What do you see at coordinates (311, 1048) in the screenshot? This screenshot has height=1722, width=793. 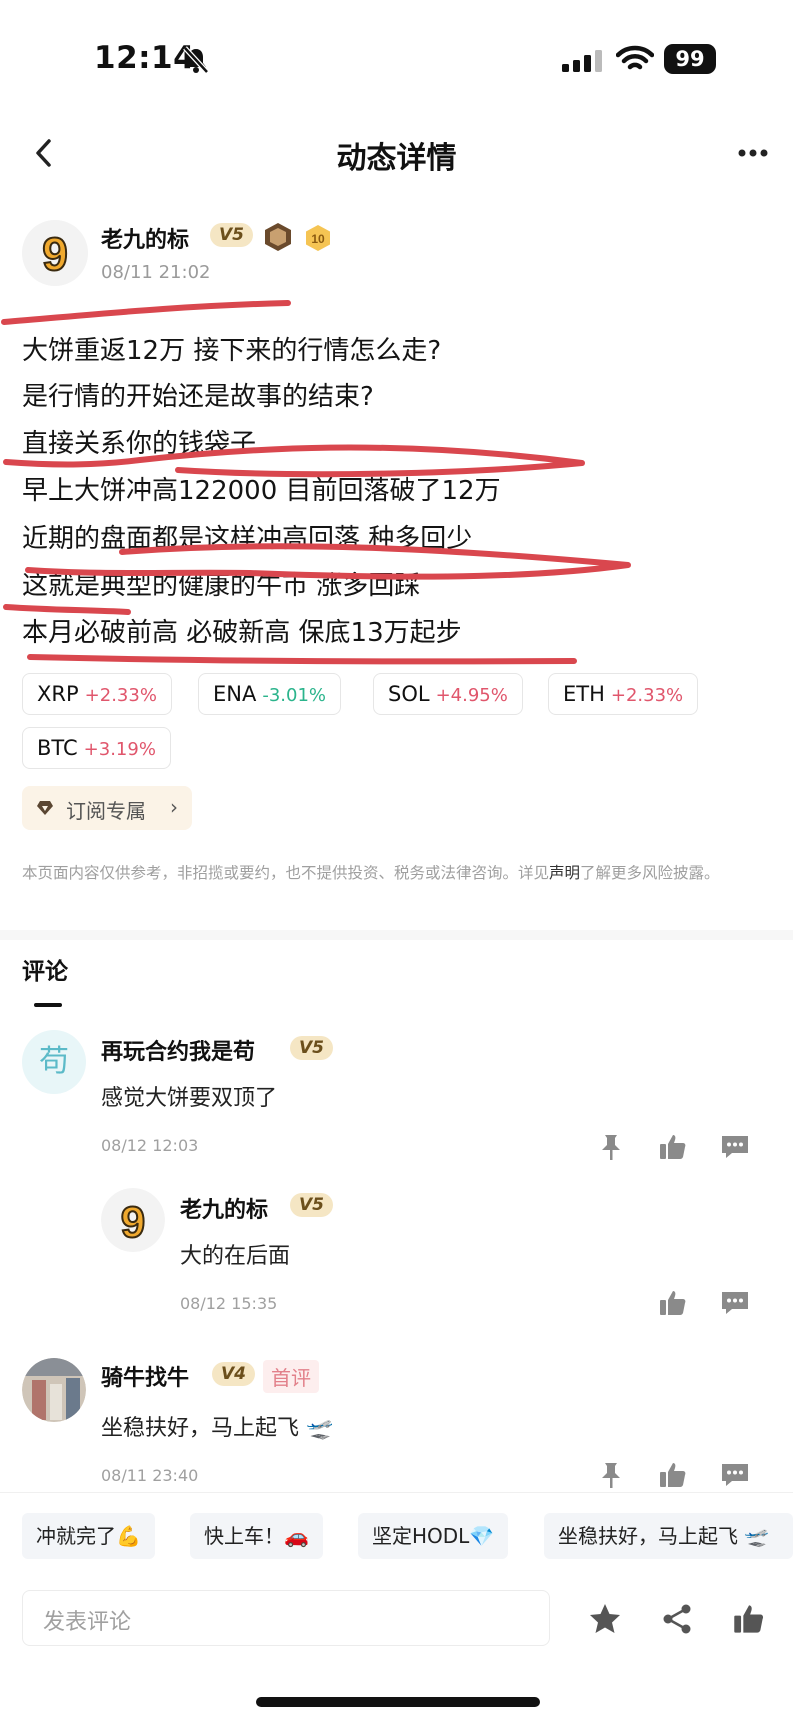 I see `commenter-level-badge: V5` at bounding box center [311, 1048].